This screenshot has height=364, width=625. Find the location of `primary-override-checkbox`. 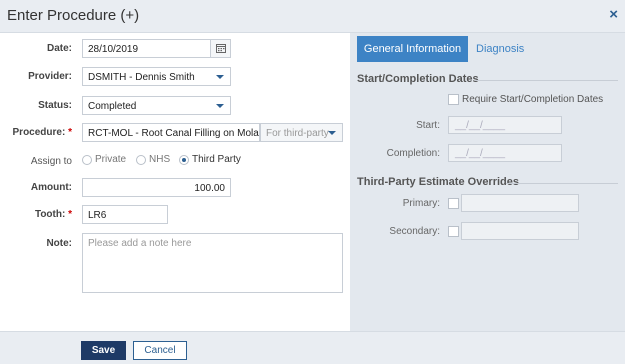

primary-override-checkbox is located at coordinates (453, 203).